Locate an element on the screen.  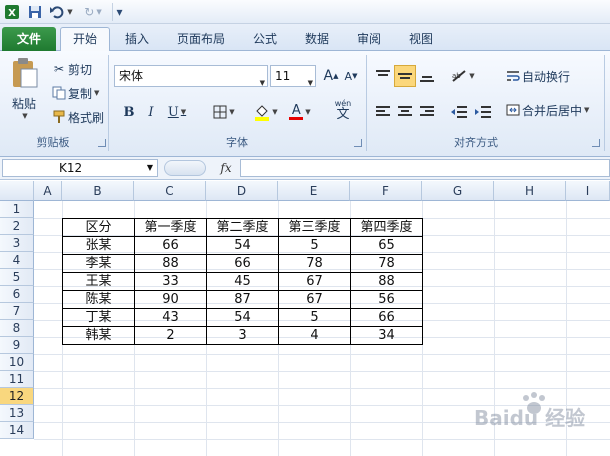
bold-button: B is located at coordinates (129, 112).